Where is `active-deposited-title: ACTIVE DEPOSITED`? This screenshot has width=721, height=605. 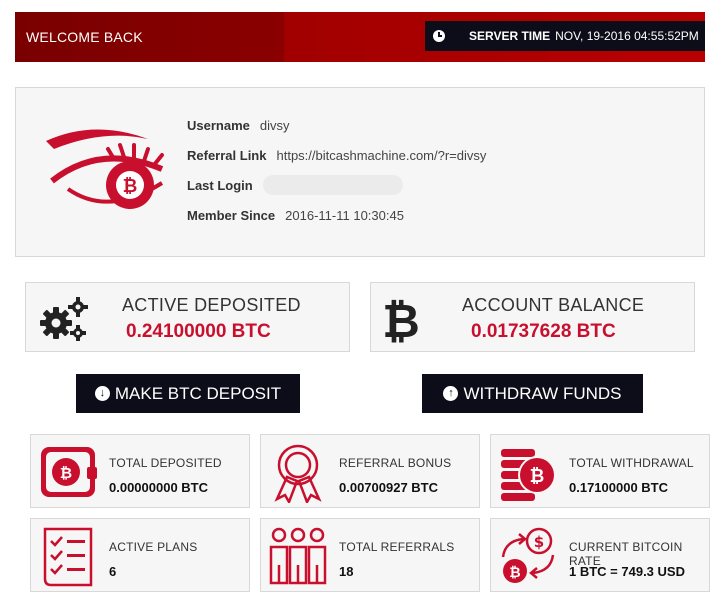
active-deposited-title: ACTIVE DEPOSITED is located at coordinates (211, 305).